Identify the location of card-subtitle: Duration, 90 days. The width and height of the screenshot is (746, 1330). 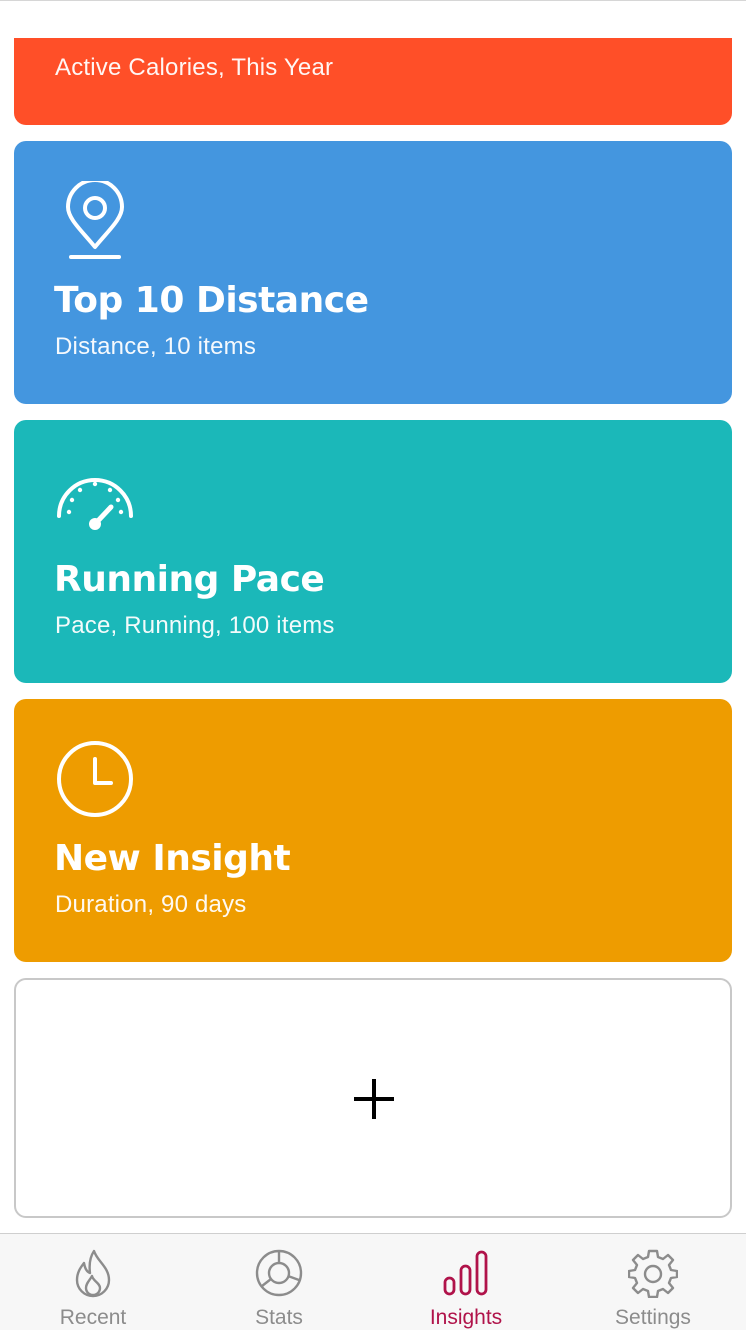
(151, 904).